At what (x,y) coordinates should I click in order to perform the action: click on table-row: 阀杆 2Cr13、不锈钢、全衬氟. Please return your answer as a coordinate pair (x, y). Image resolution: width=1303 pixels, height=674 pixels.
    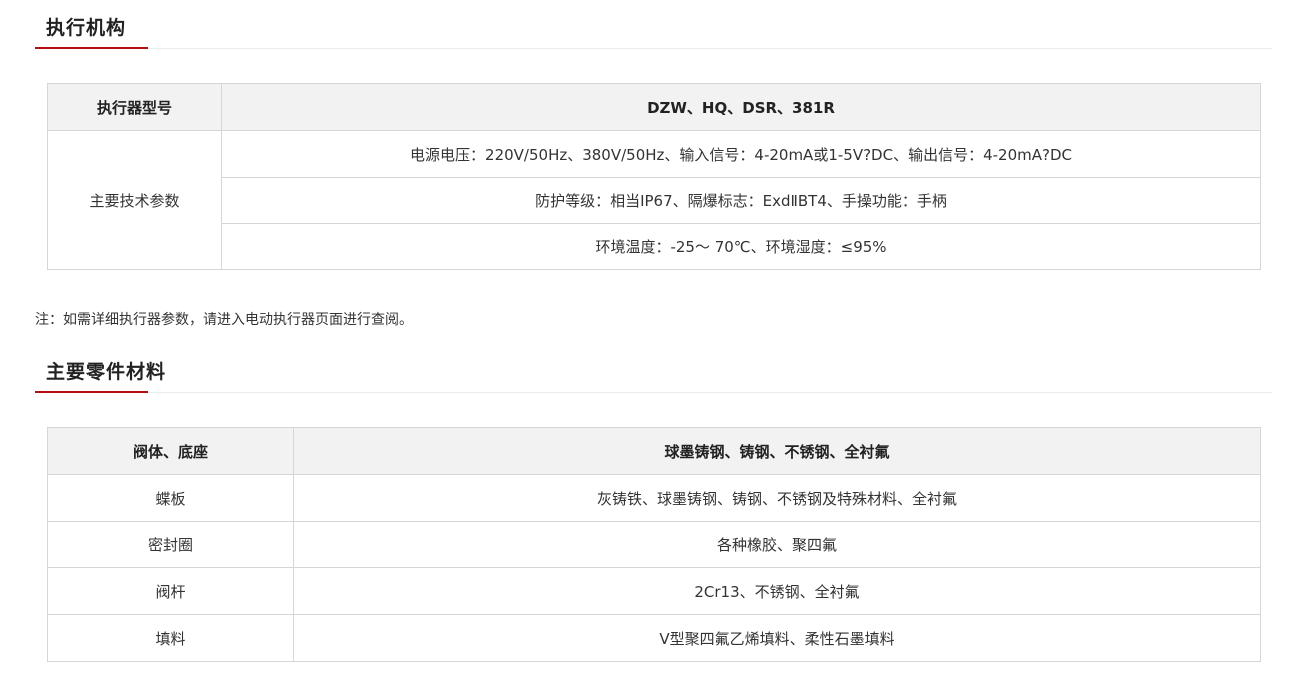
    Looking at the image, I should click on (654, 591).